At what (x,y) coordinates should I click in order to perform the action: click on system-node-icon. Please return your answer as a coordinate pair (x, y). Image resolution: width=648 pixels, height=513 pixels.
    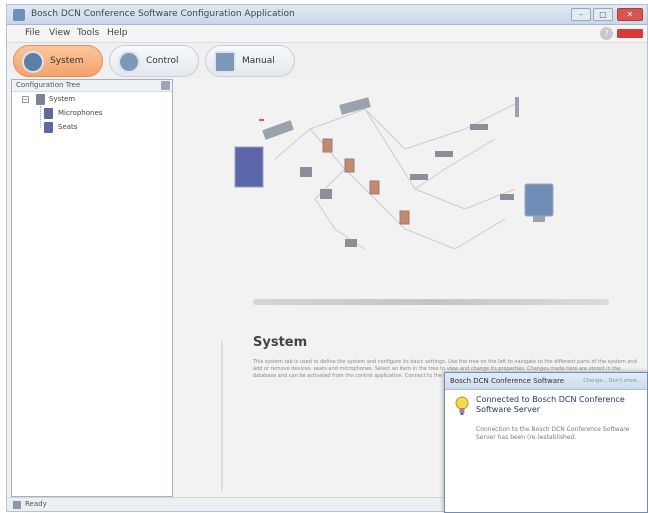
    Looking at the image, I should click on (40, 99).